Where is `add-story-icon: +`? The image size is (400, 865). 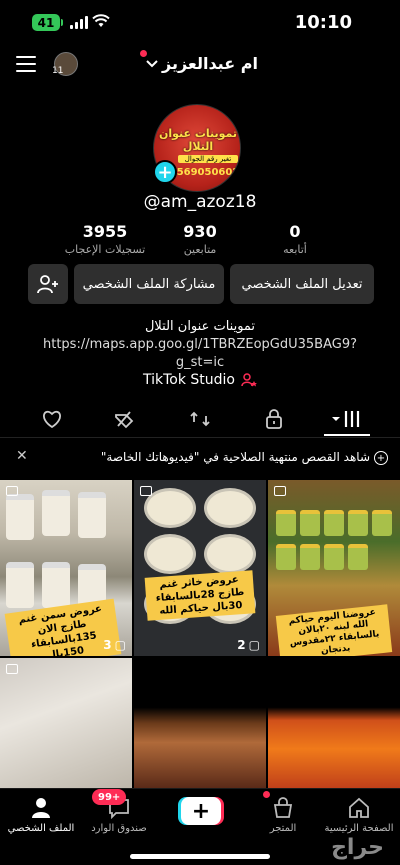 add-story-icon: + is located at coordinates (165, 172).